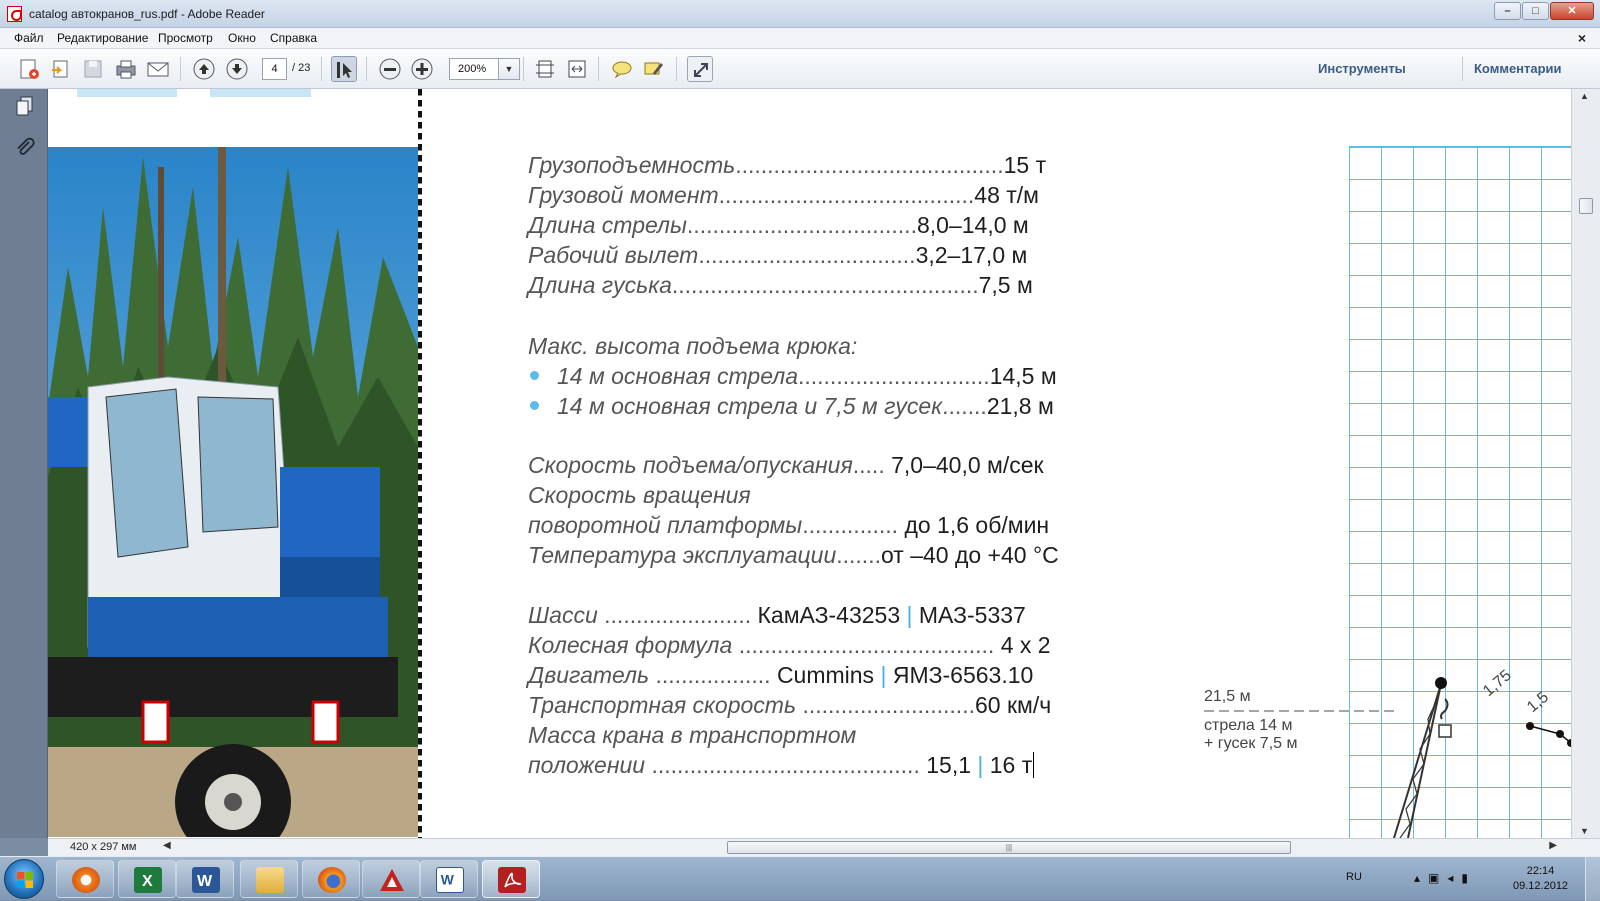 The width and height of the screenshot is (1600, 901). Describe the element at coordinates (1585, 463) in the screenshot. I see `vertical-scrollbar: ▲ ▼` at that location.